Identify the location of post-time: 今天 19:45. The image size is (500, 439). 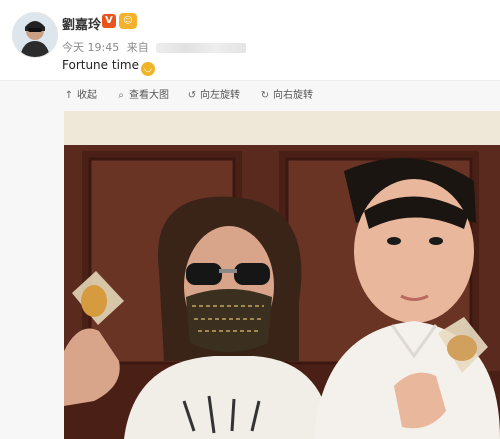
(90, 47).